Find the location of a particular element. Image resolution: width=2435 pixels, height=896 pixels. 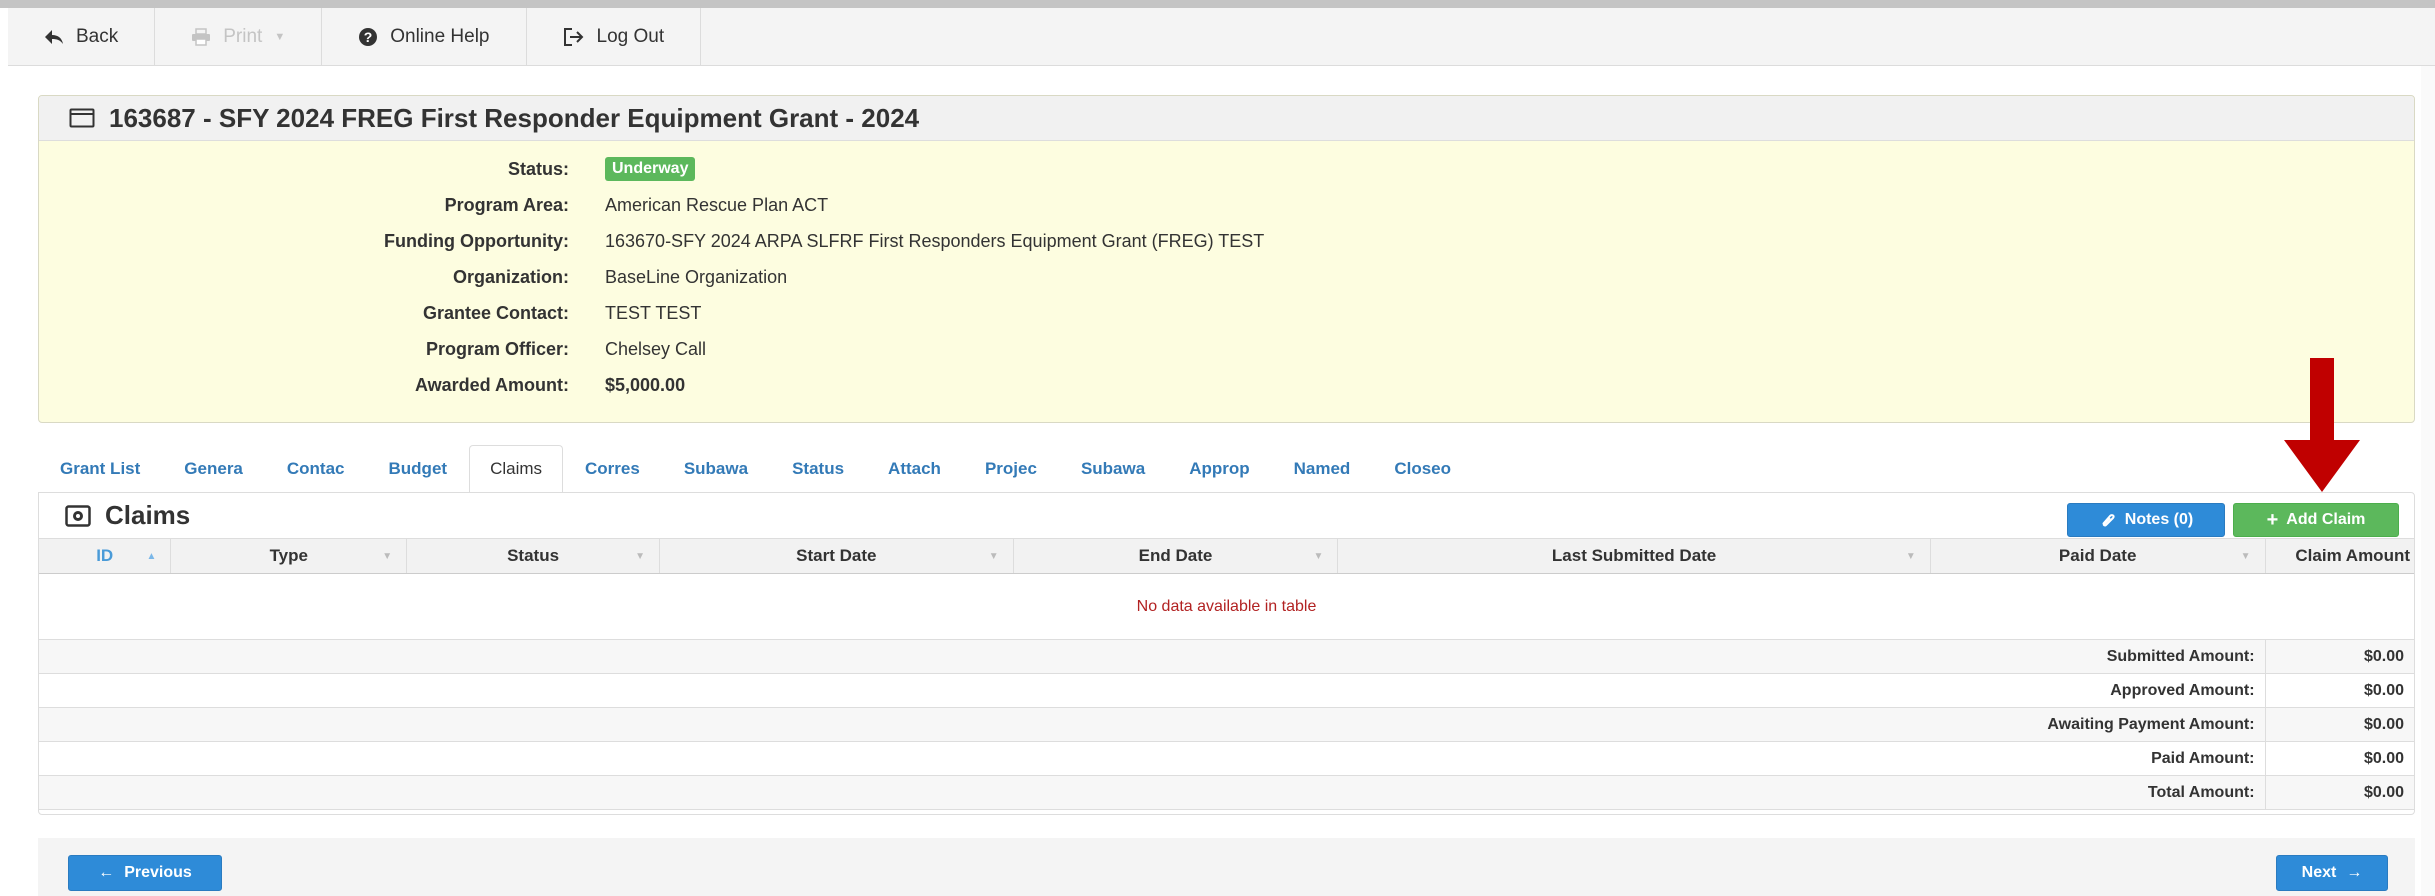

notes-button: Notes (0) is located at coordinates (2146, 520).